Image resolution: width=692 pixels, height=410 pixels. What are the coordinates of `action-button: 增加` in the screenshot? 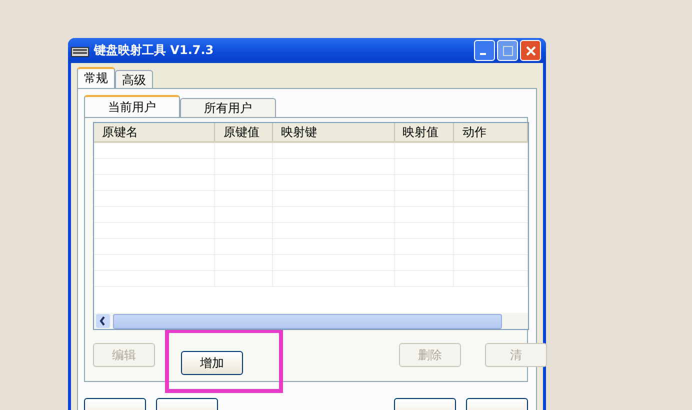 It's located at (212, 363).